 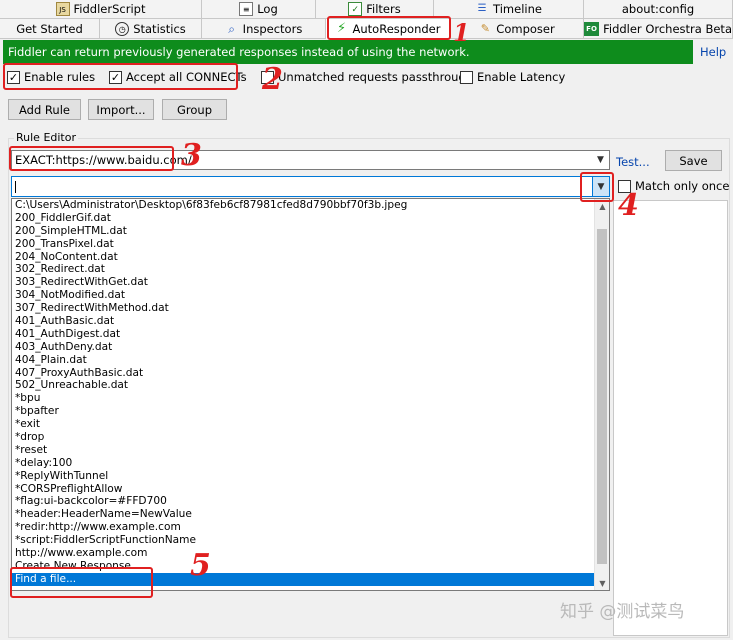 What do you see at coordinates (602, 583) in the screenshot?
I see `scroll-down-icon: ▼` at bounding box center [602, 583].